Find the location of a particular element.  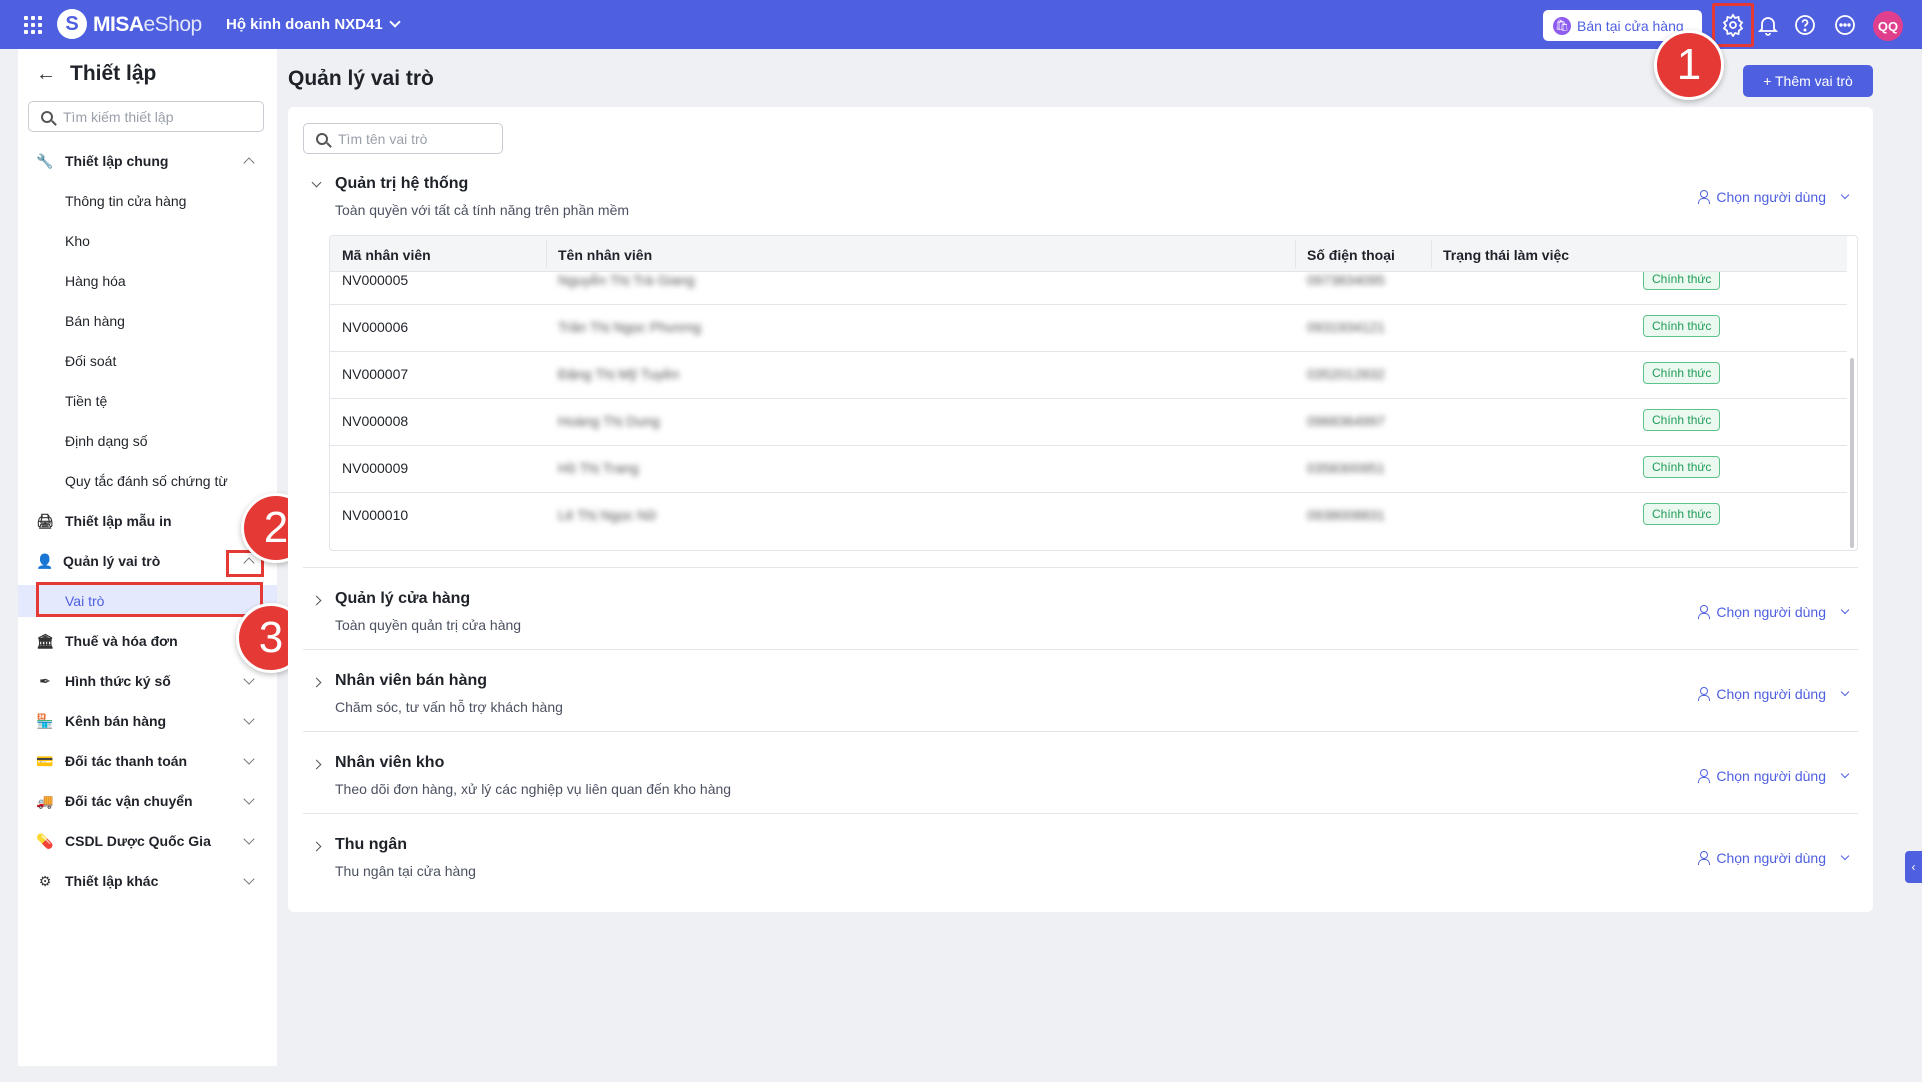

apps-grid-icon is located at coordinates (33, 25).